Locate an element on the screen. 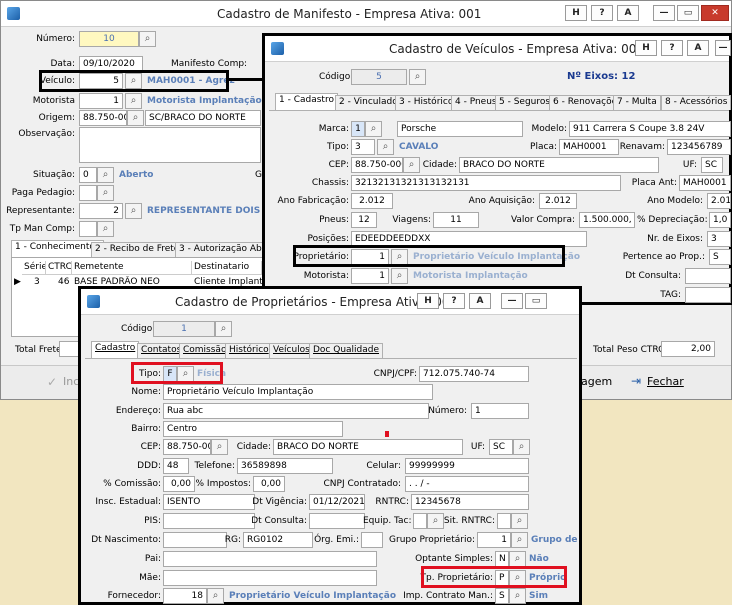 The image size is (732, 605). pertence-prop-input: S is located at coordinates (720, 257).